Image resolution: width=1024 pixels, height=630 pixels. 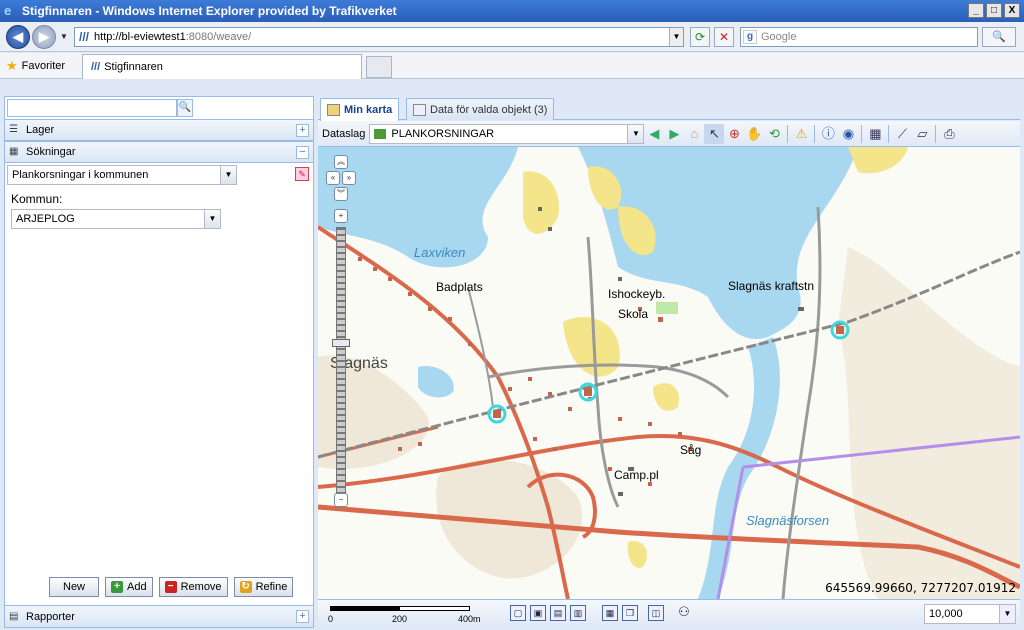 What do you see at coordinates (538, 613) in the screenshot?
I see `select-add-icon: ▣` at bounding box center [538, 613].